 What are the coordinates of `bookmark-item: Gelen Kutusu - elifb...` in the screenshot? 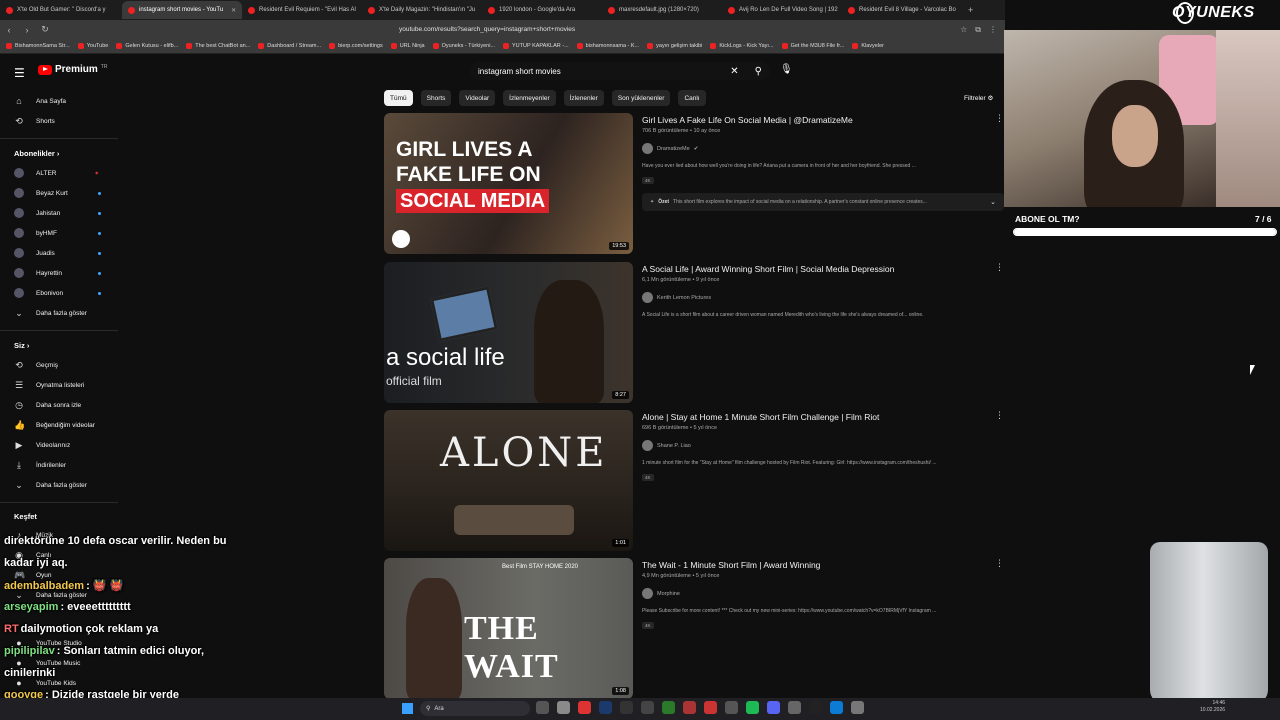 It's located at (147, 46).